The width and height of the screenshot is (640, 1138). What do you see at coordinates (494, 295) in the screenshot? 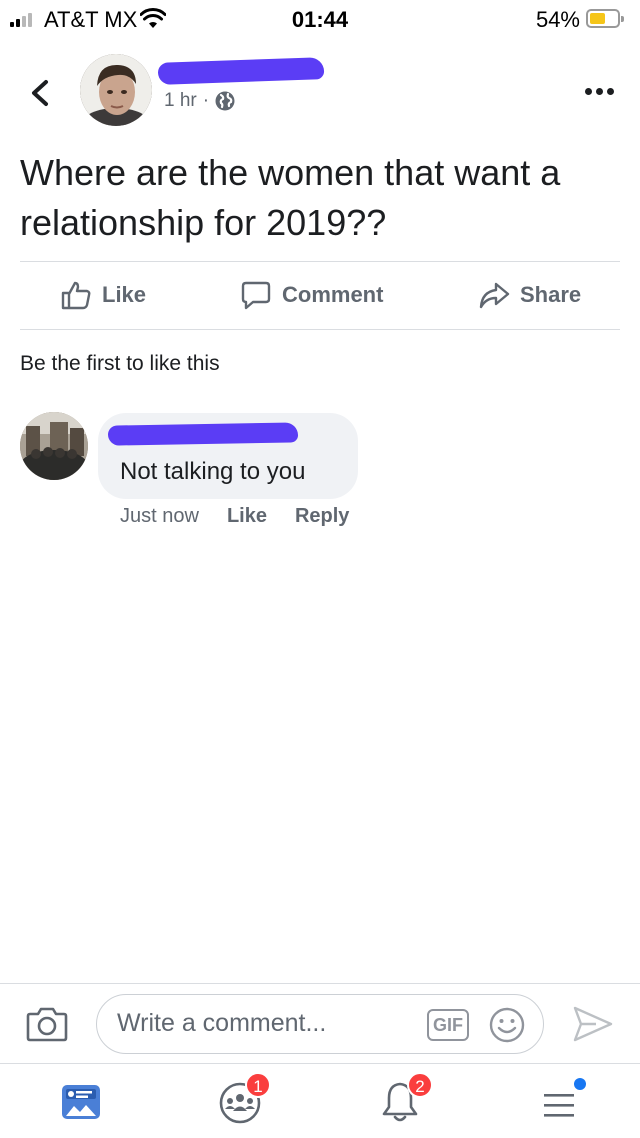
I see `share-arrow-icon` at bounding box center [494, 295].